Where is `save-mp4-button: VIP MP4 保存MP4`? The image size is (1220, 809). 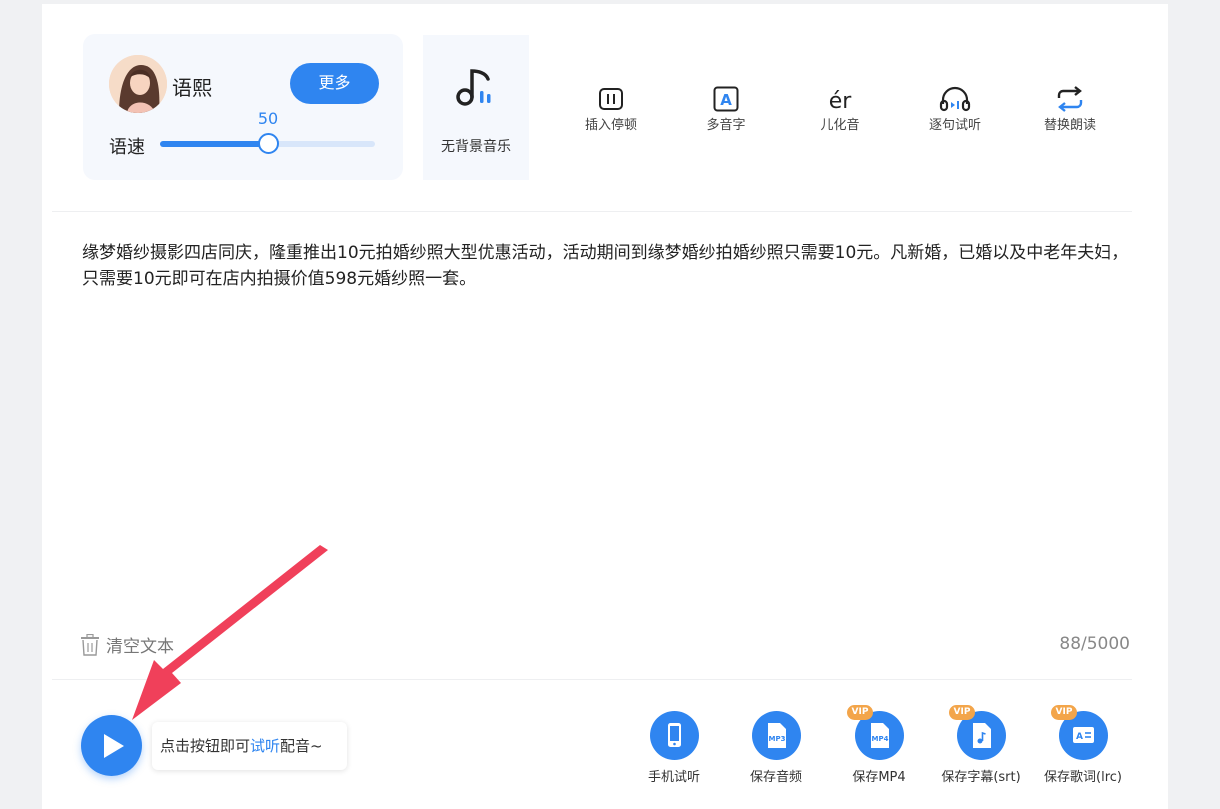 save-mp4-button: VIP MP4 保存MP4 is located at coordinates (879, 745).